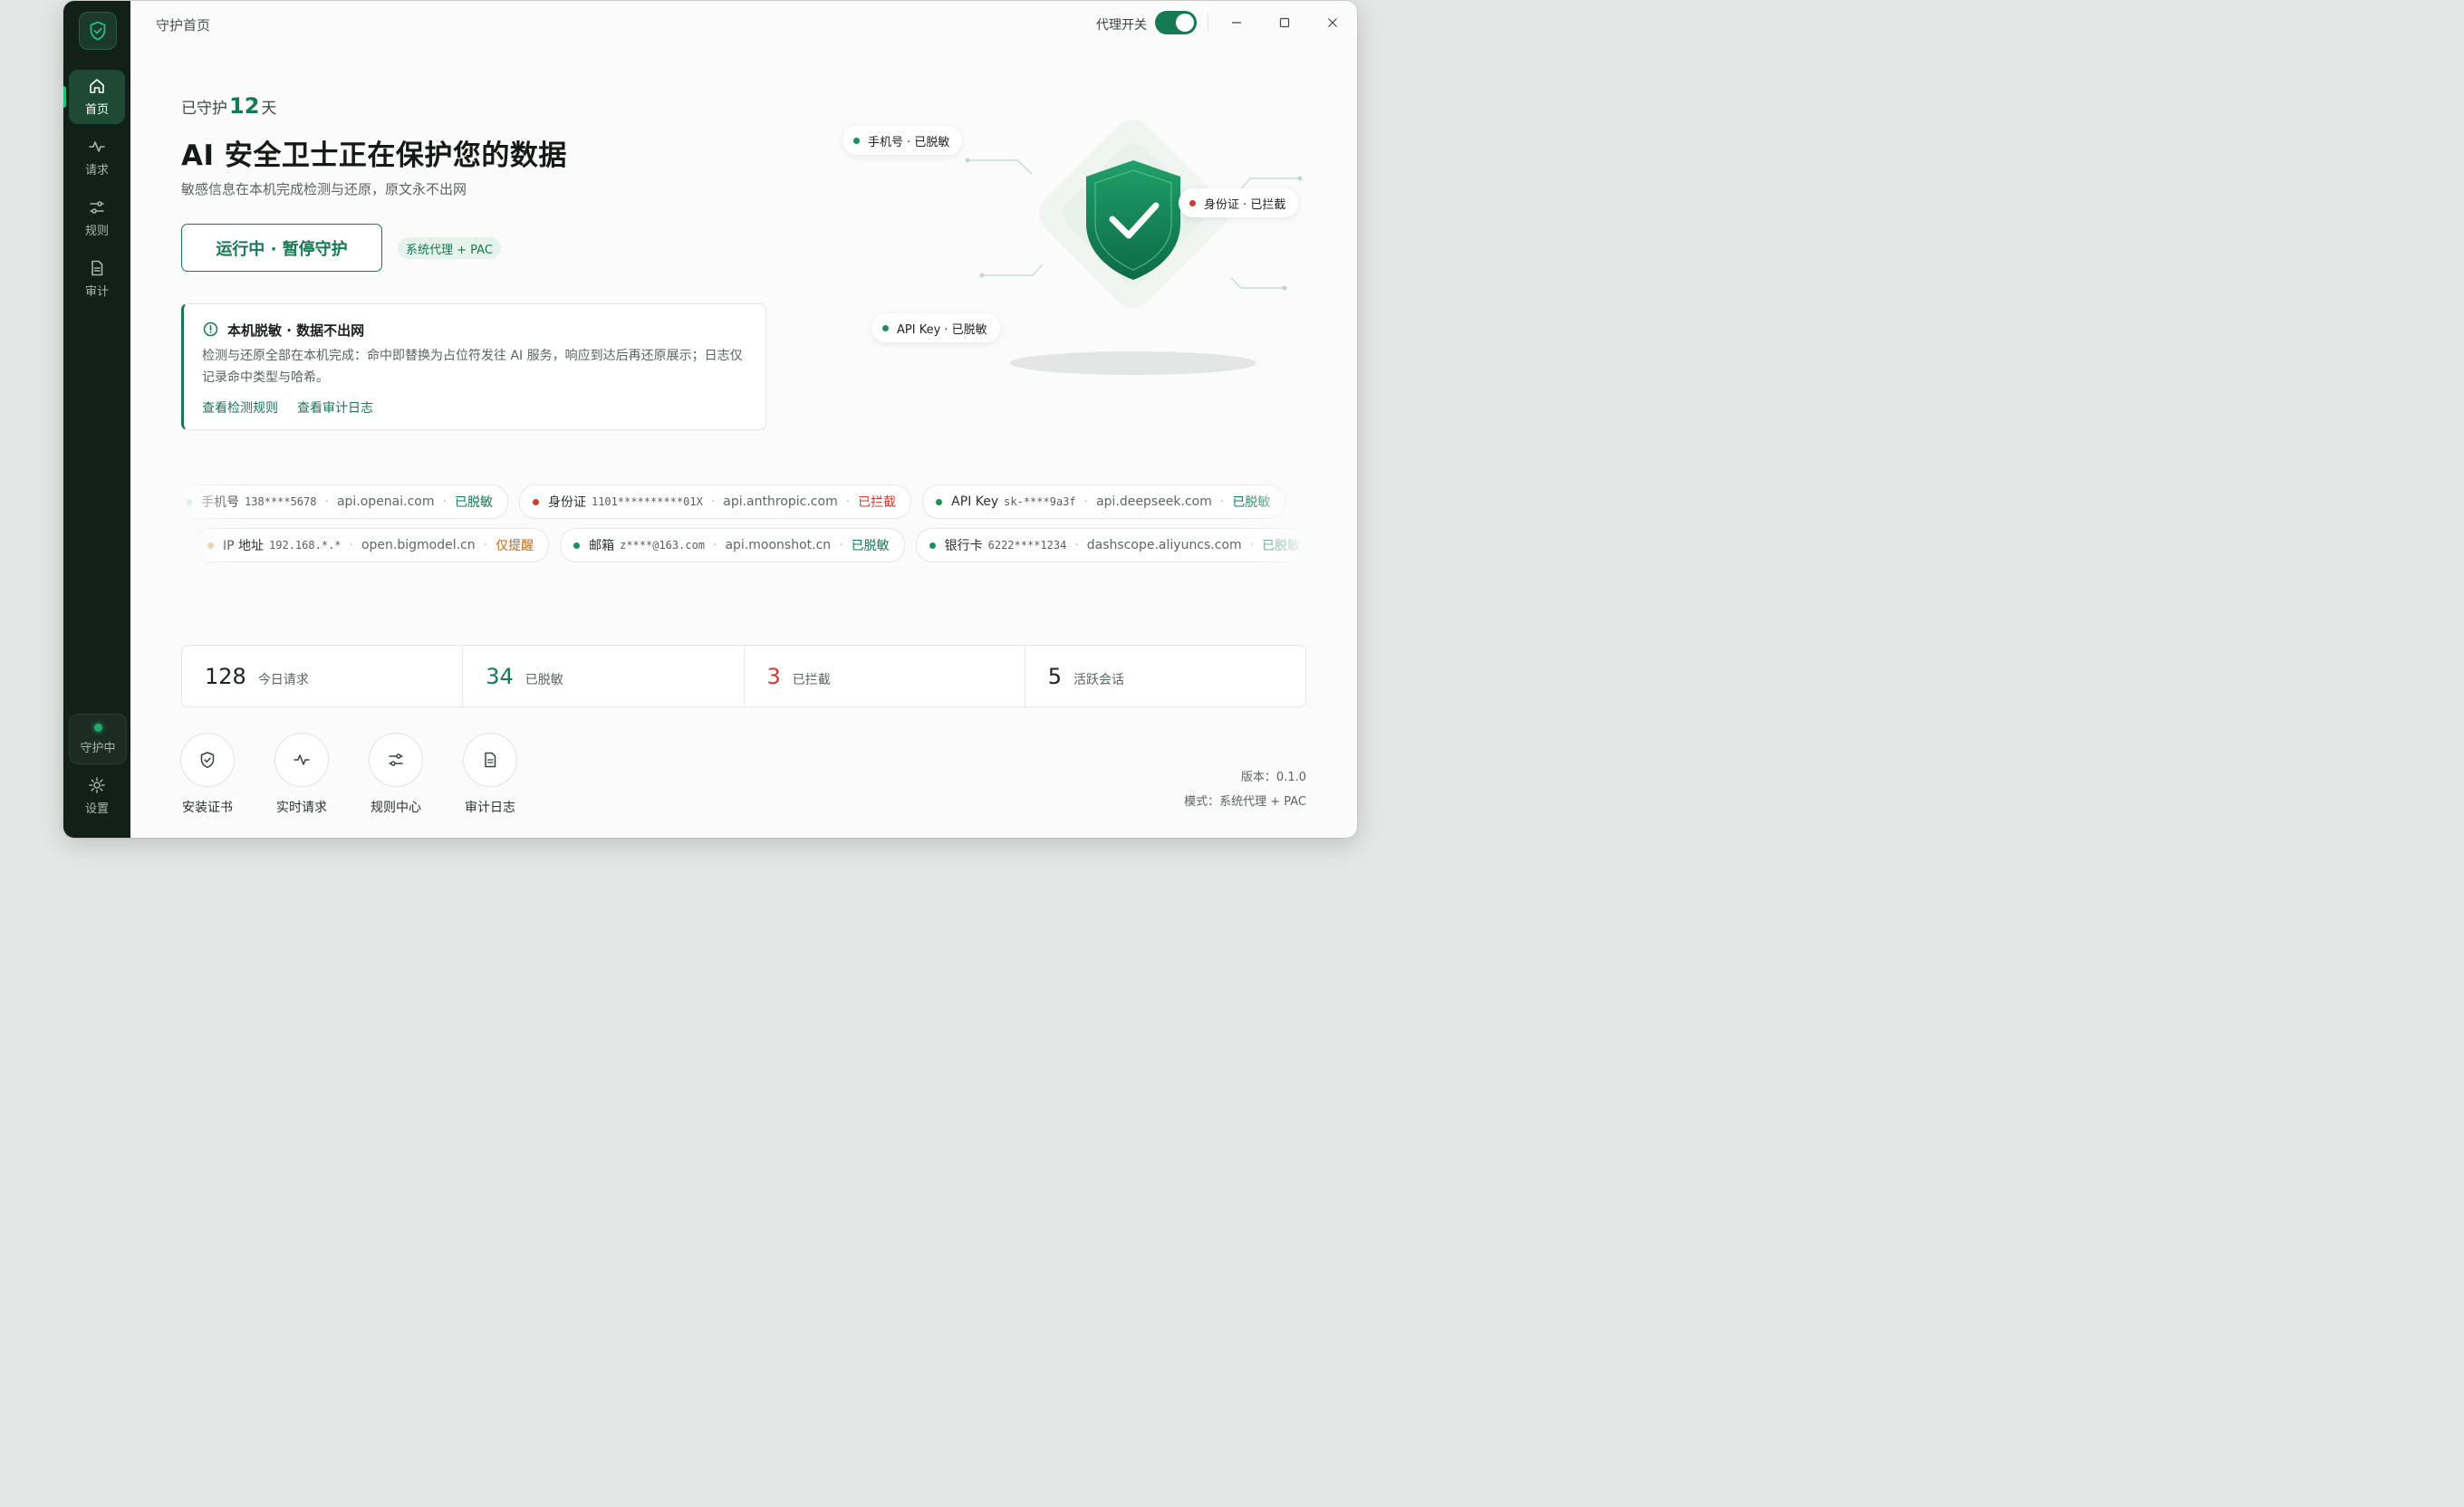 This screenshot has width=2464, height=1507. Describe the element at coordinates (97, 97) in the screenshot. I see `sidebar-item-home: 首页` at that location.